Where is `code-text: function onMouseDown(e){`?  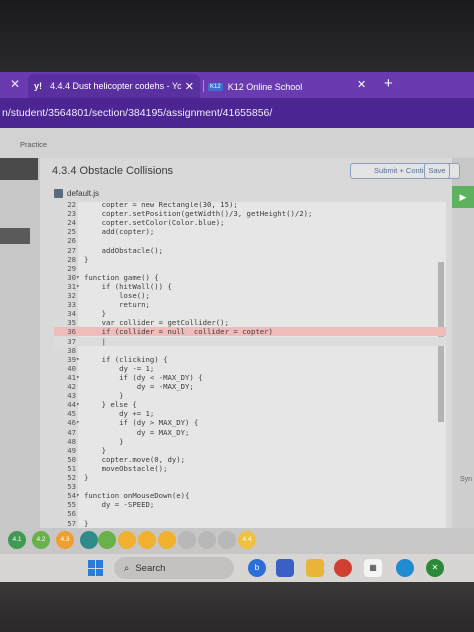 code-text: function onMouseDown(e){ is located at coordinates (137, 496).